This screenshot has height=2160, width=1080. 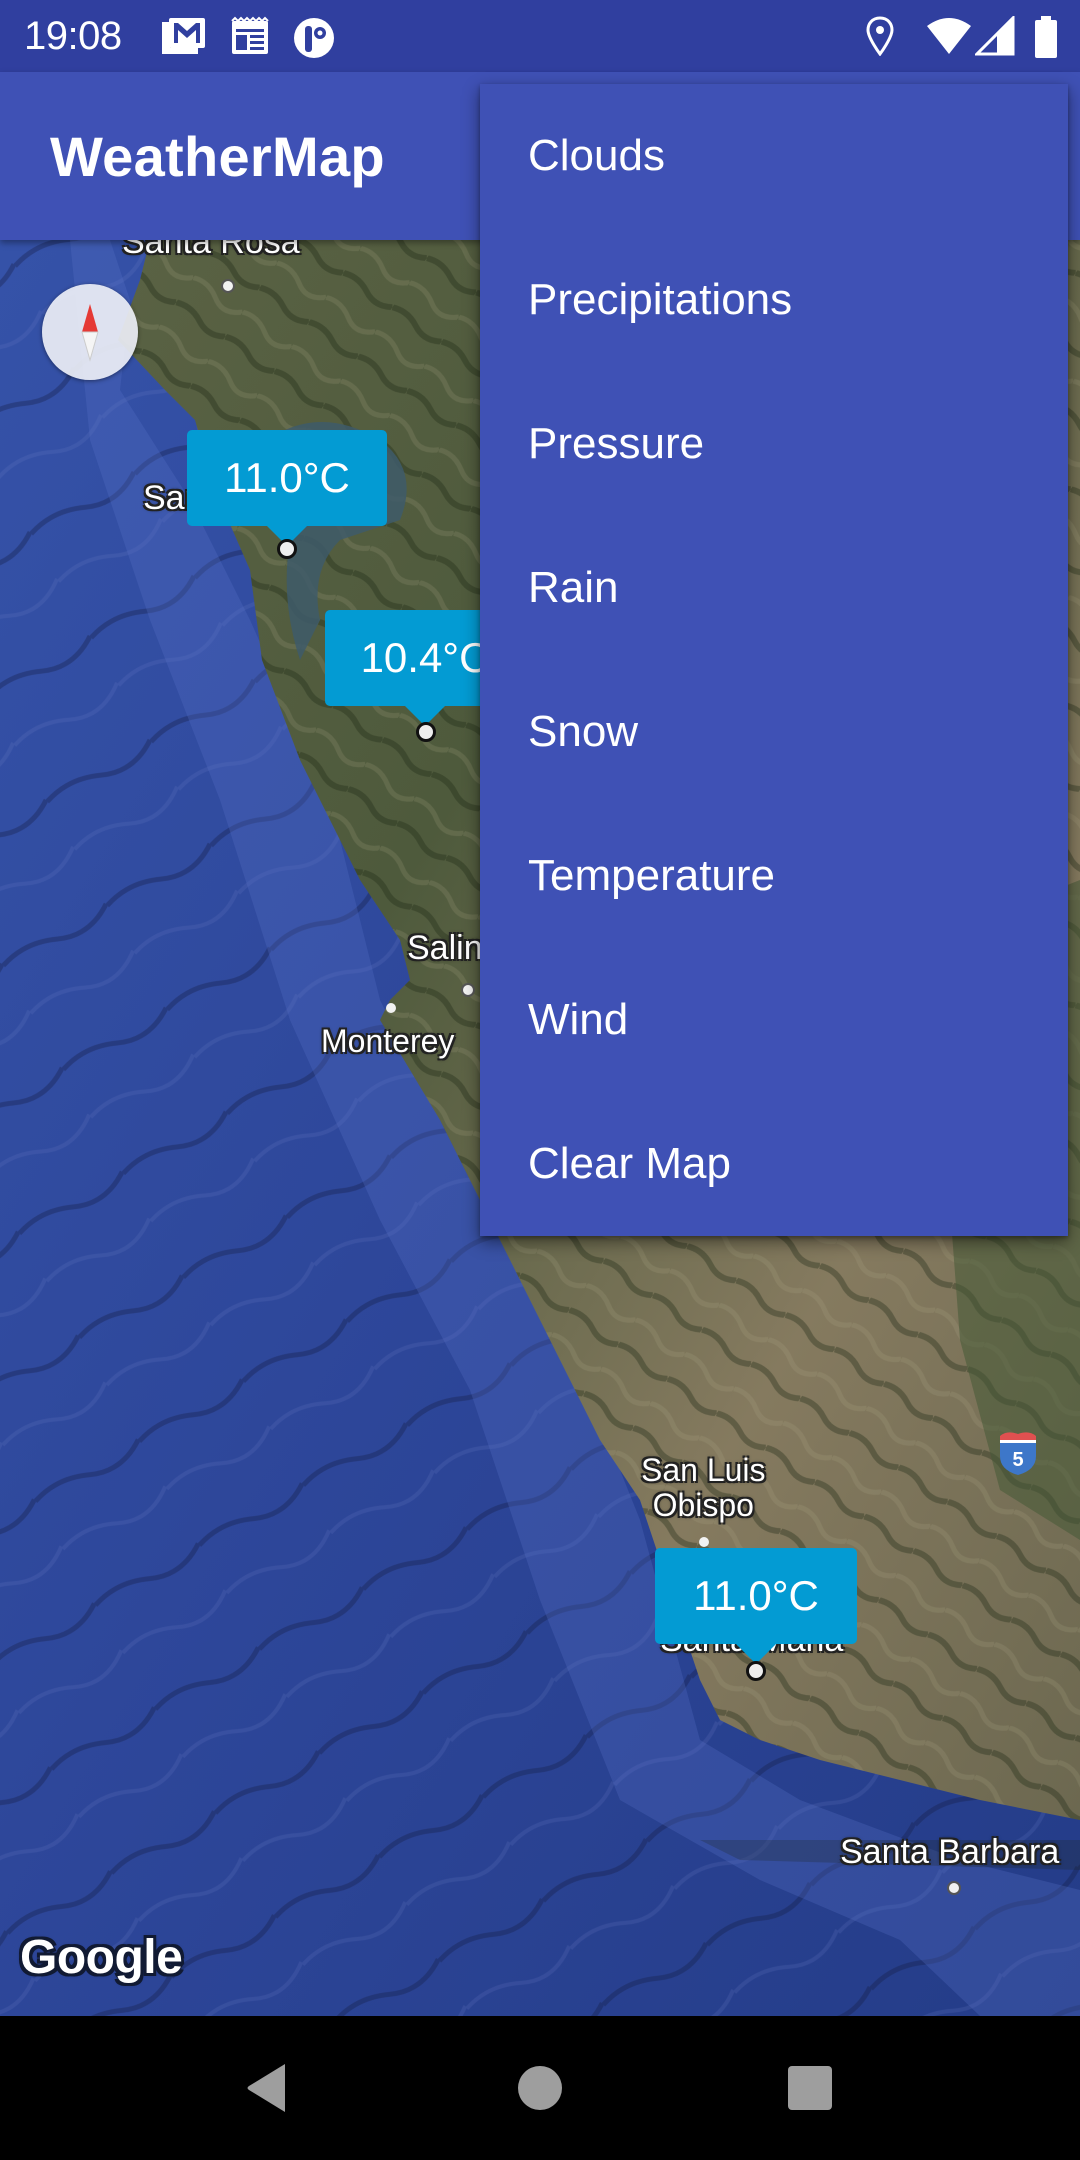 I want to click on recents-icon, so click(x=810, y=2088).